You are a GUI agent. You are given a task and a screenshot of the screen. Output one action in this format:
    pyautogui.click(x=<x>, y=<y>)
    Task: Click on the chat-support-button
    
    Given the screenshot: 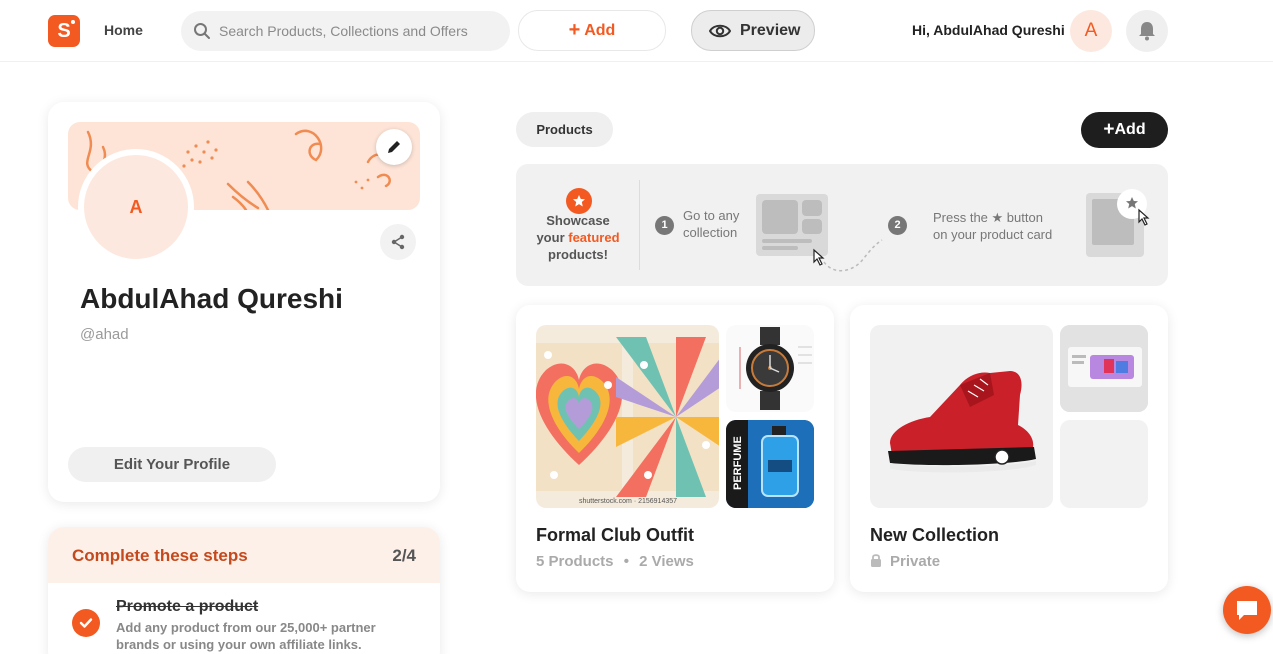 What is the action you would take?
    pyautogui.click(x=1247, y=610)
    